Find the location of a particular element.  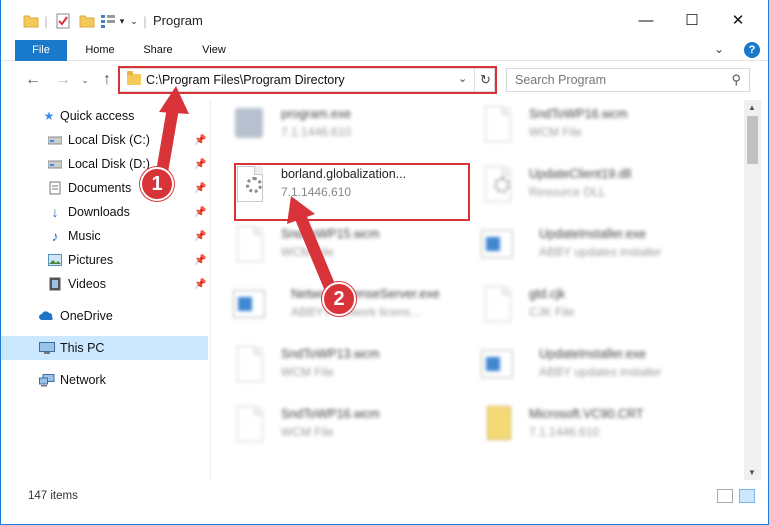

file-detail: Resource DLL is located at coordinates (567, 192).